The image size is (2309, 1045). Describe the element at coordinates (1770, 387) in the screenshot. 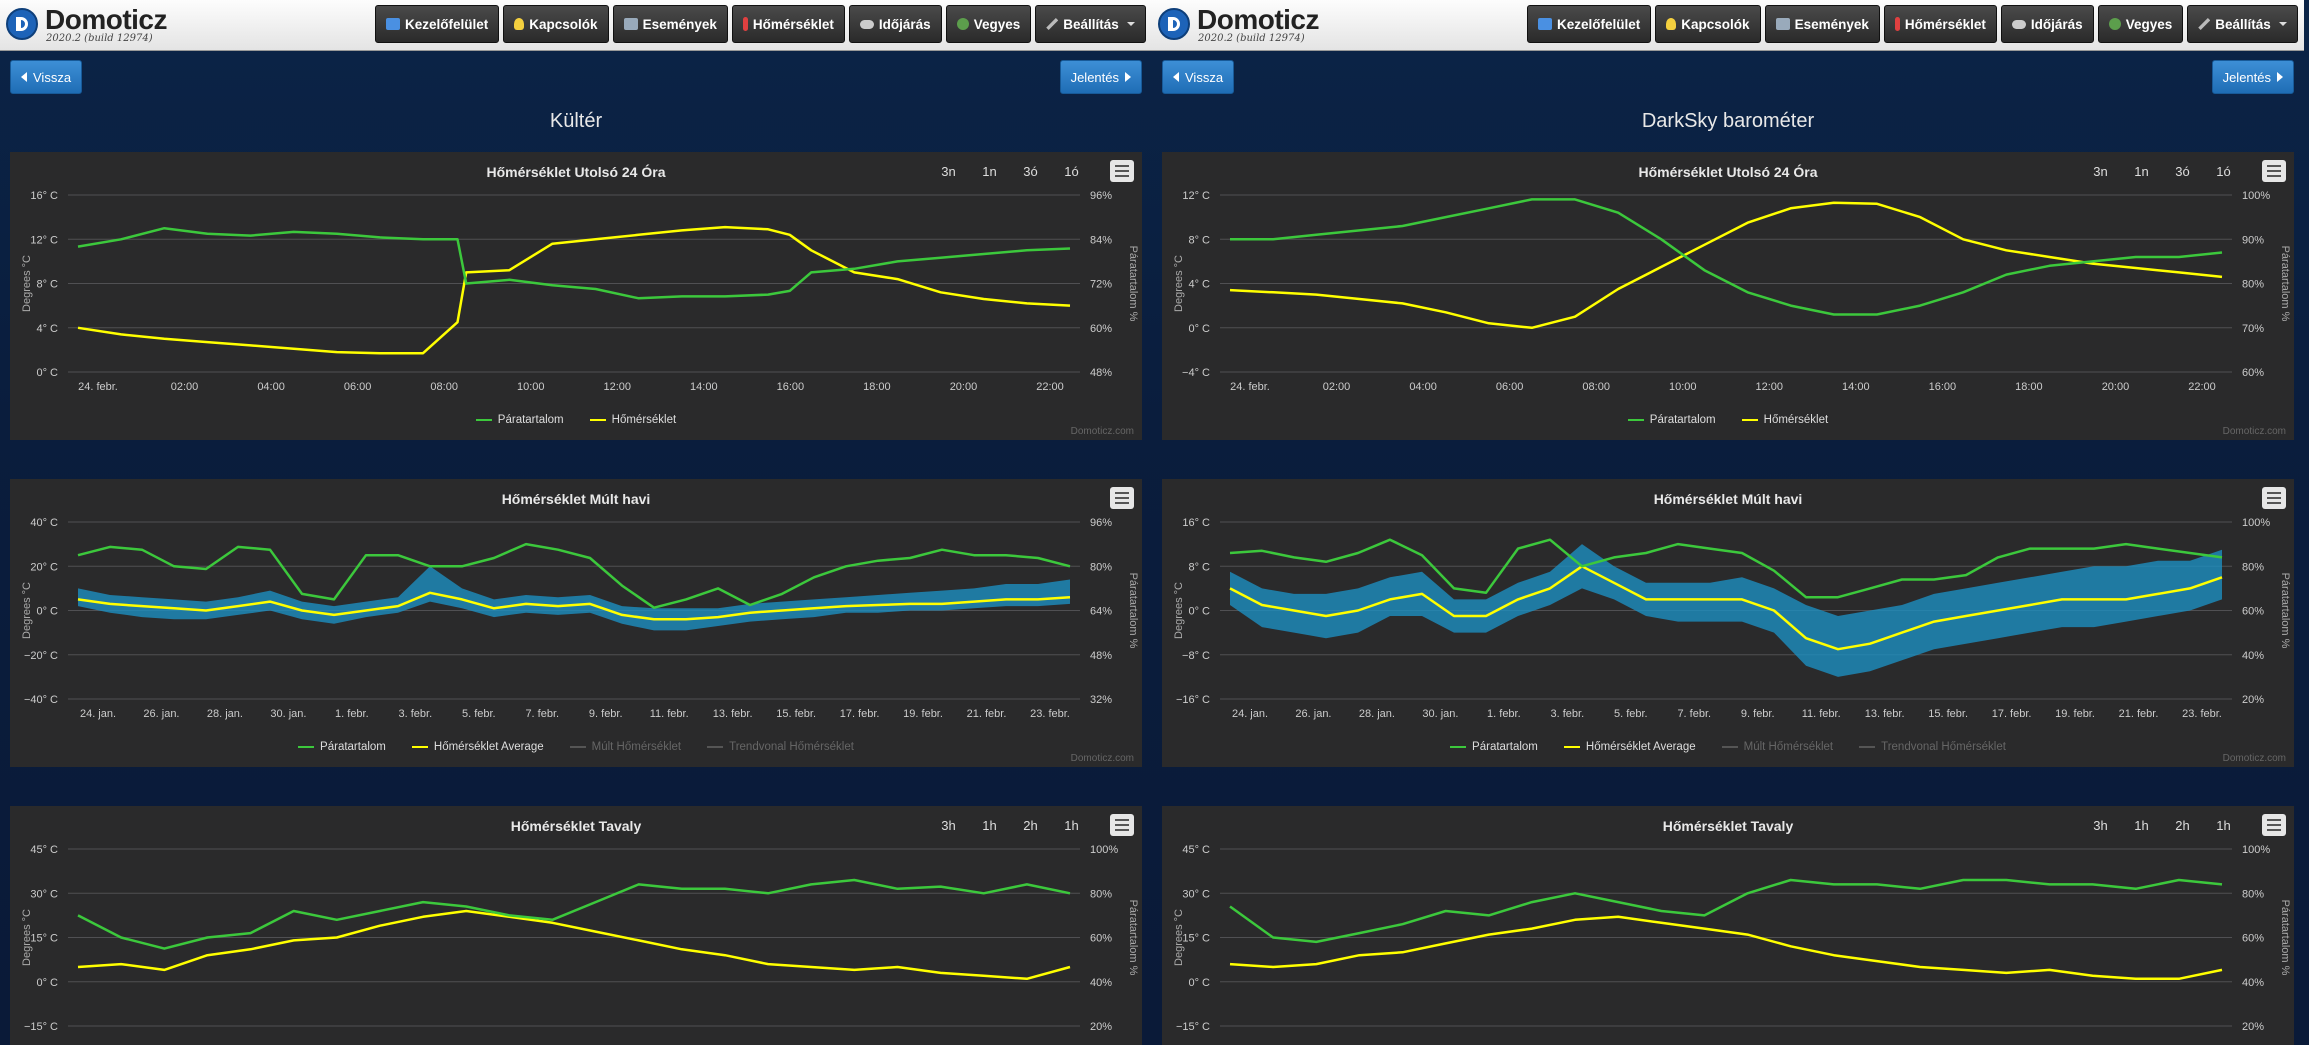

I see `x-tick-label: 12:00` at that location.